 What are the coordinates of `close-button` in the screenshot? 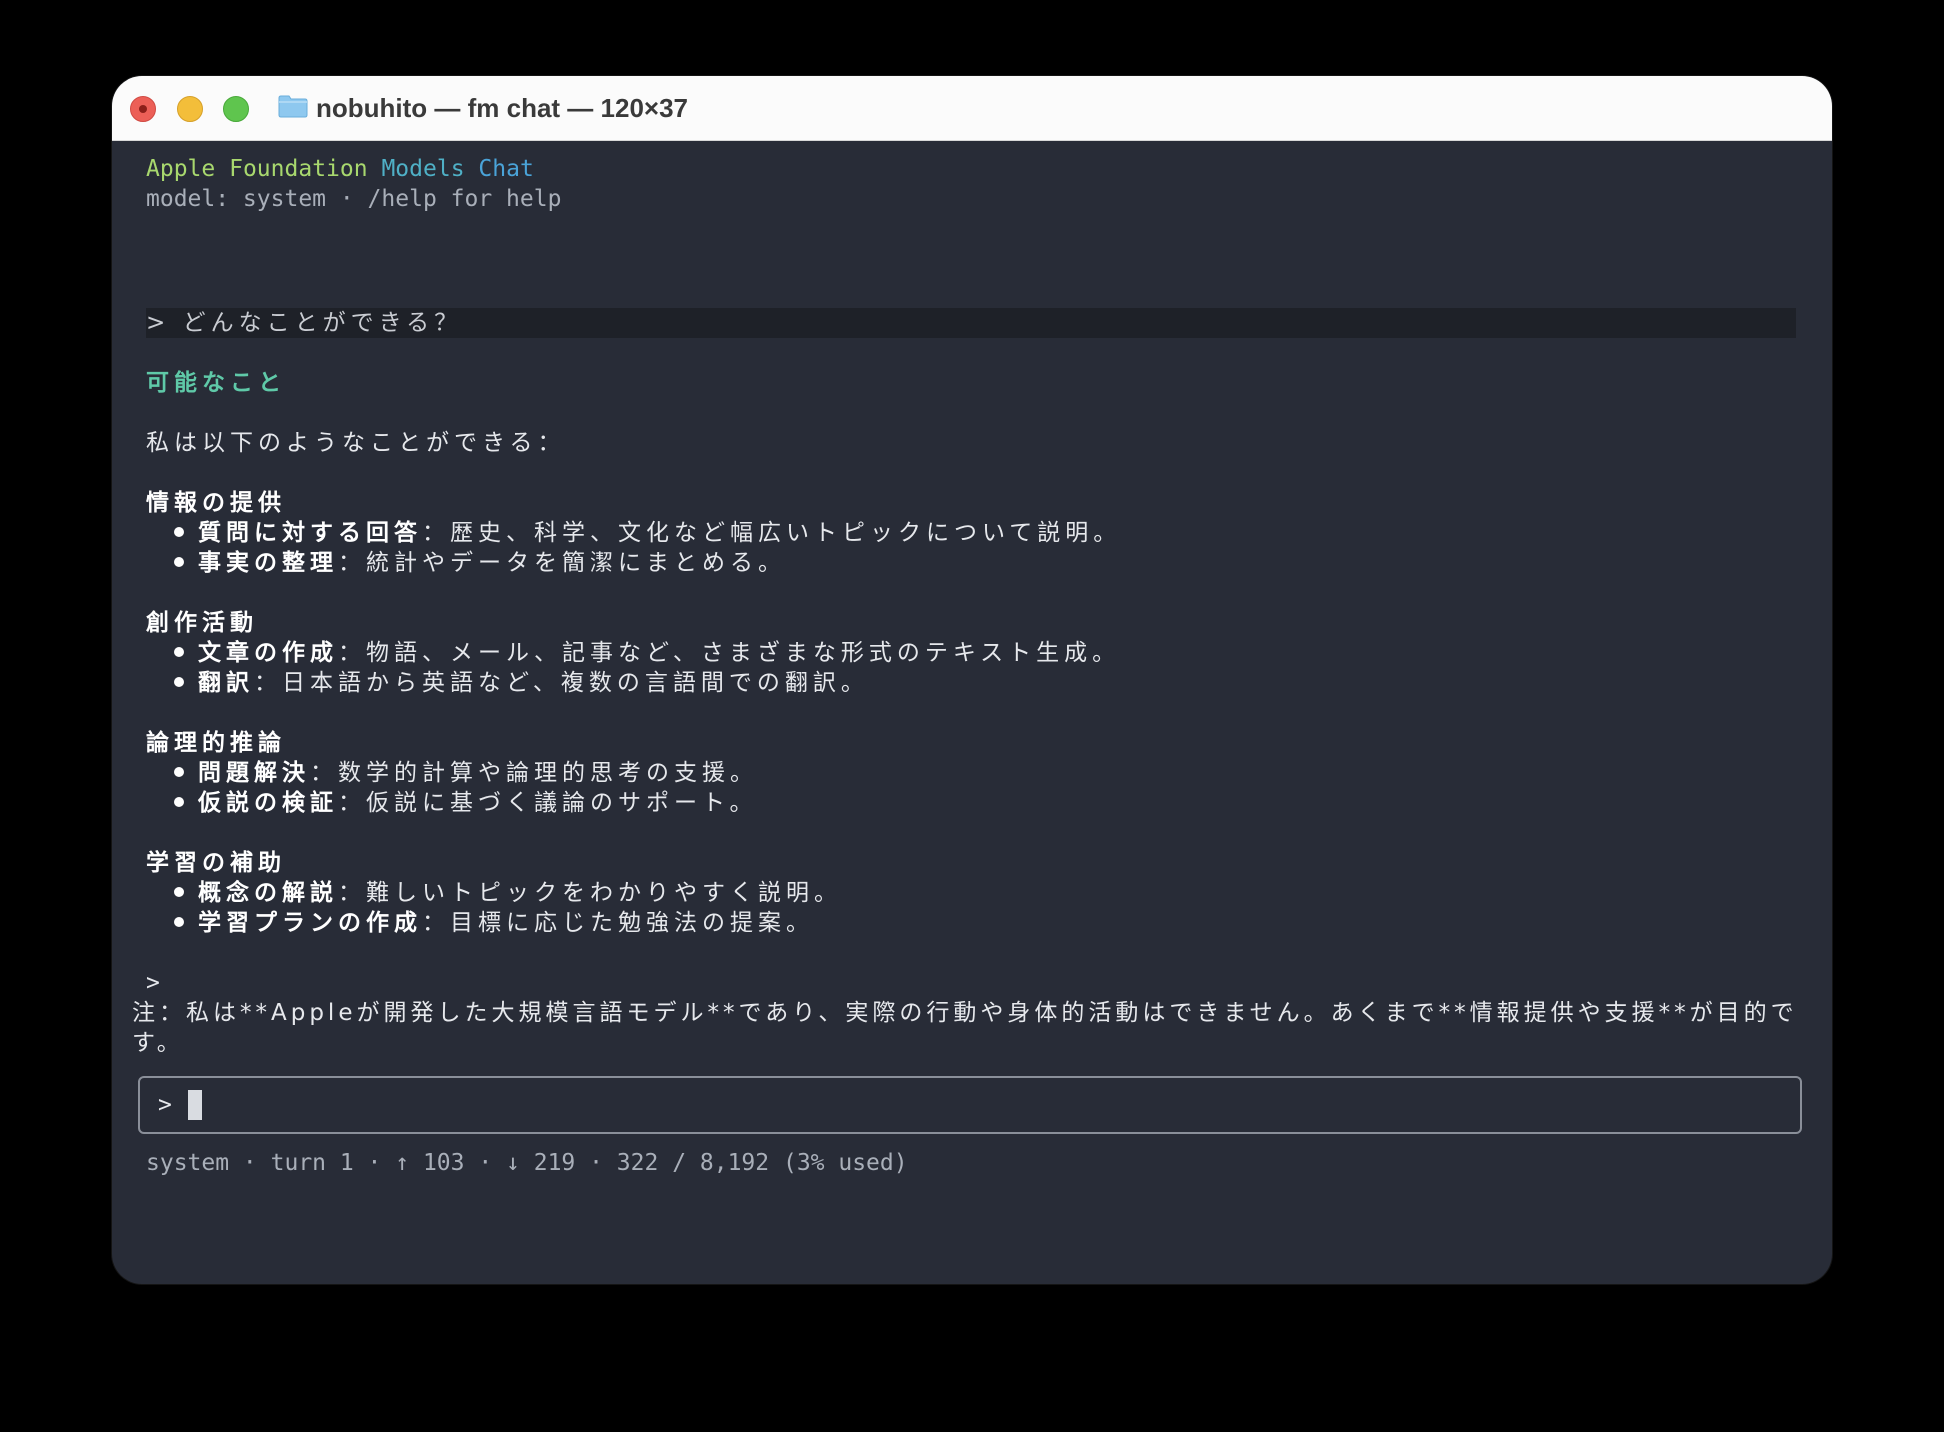 It's located at (143, 109).